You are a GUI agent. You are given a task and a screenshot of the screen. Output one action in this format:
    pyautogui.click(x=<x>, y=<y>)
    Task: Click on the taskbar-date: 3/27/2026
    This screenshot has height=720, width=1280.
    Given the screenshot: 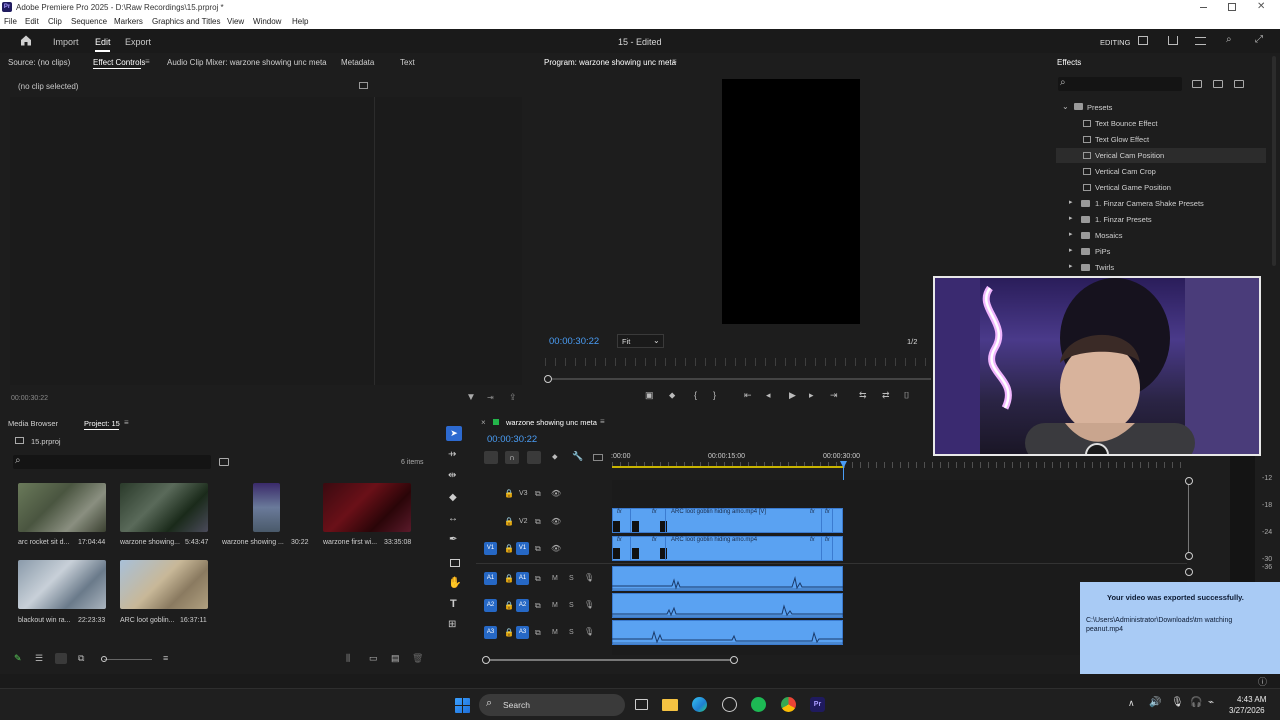 What is the action you would take?
    pyautogui.click(x=1247, y=710)
    